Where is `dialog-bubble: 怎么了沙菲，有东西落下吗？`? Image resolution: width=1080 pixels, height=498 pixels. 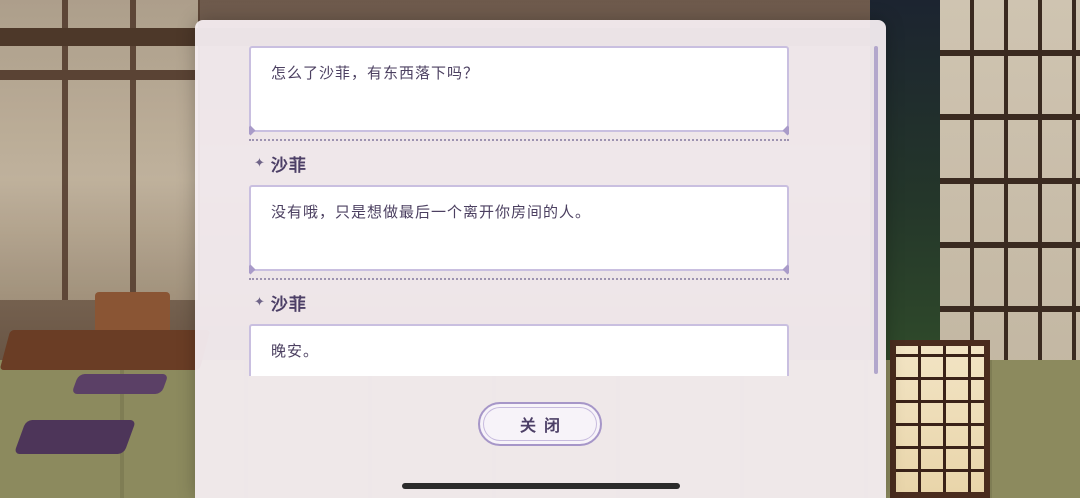
dialog-bubble: 怎么了沙菲，有东西落下吗？ is located at coordinates (519, 89).